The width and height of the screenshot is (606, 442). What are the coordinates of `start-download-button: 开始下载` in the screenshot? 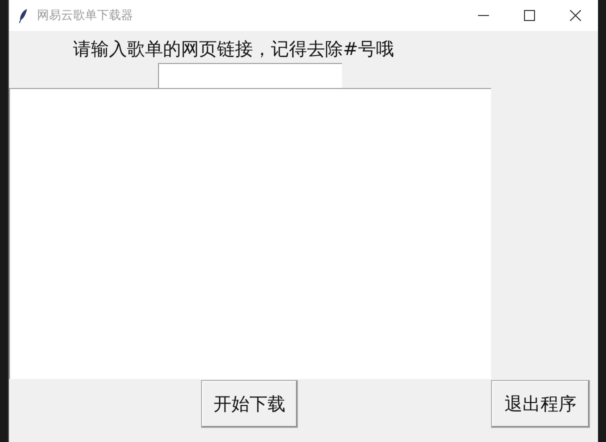 It's located at (249, 404).